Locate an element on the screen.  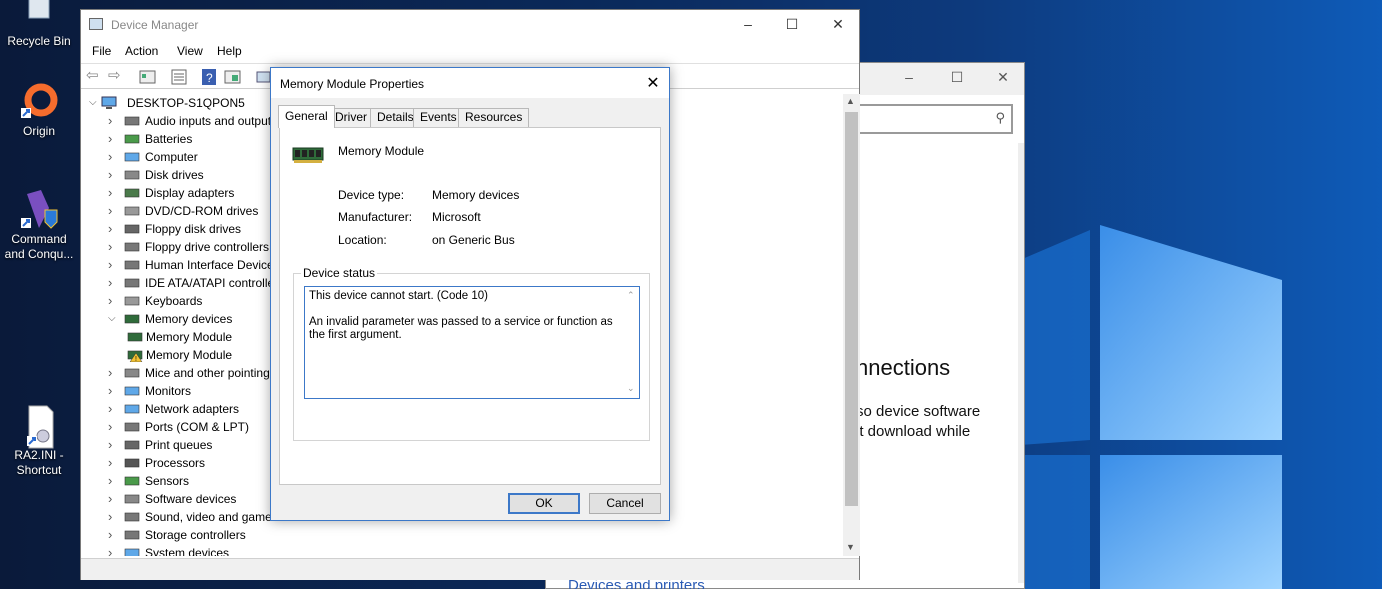
system-icon is located at coordinates (132, 551).